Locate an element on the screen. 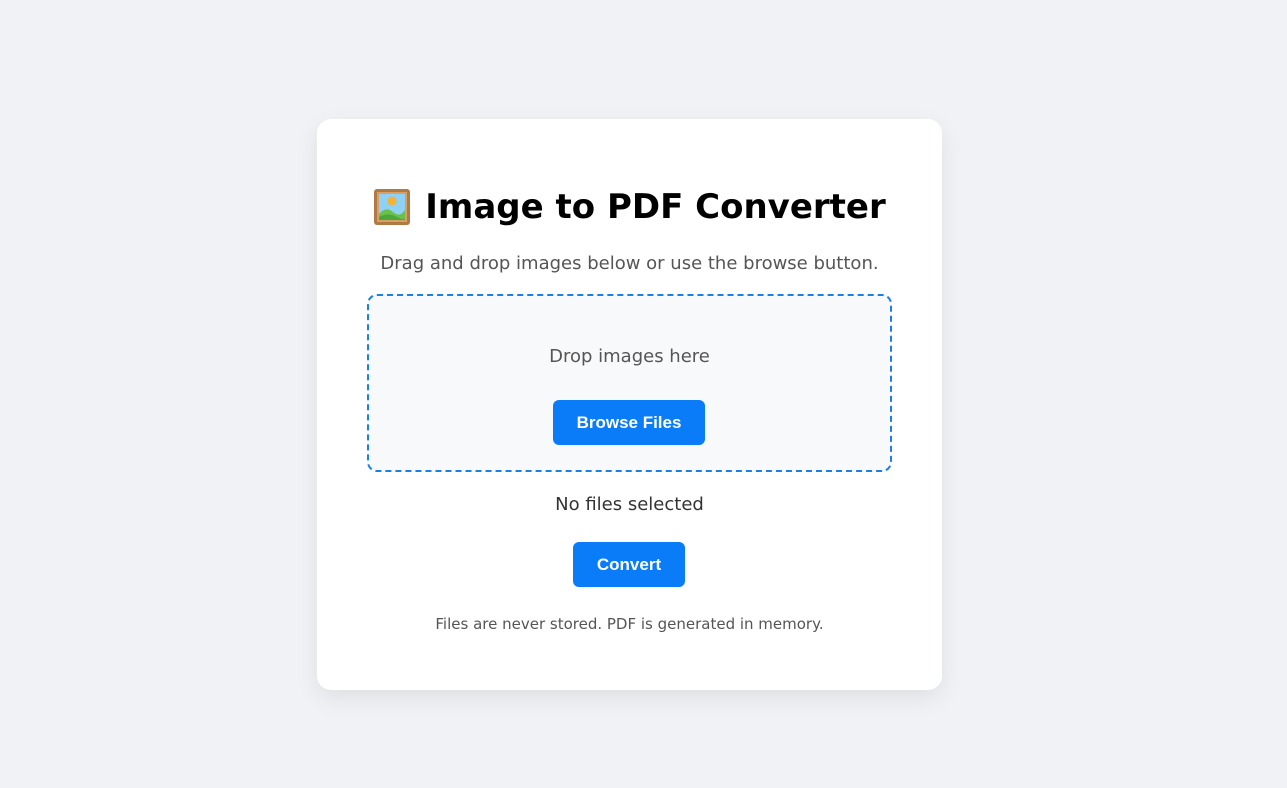  framed-picture-icon is located at coordinates (392, 207).